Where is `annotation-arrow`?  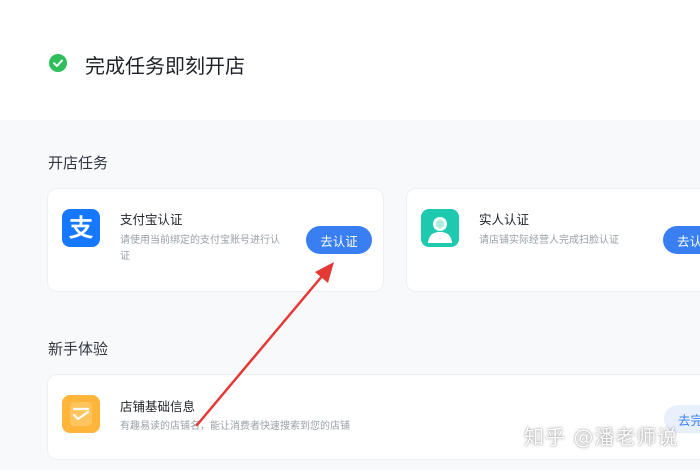 annotation-arrow is located at coordinates (264, 344).